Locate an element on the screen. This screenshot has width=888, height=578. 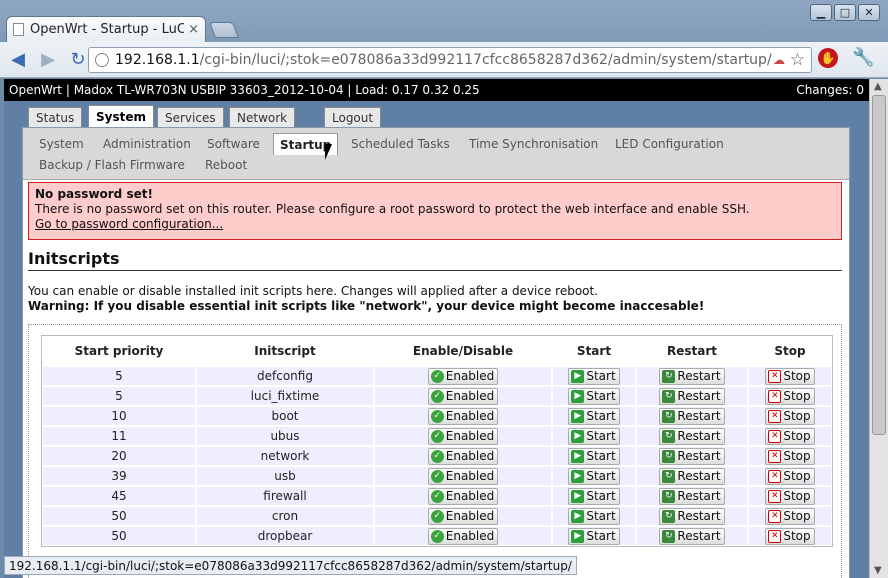
new-tab-button is located at coordinates (224, 30).